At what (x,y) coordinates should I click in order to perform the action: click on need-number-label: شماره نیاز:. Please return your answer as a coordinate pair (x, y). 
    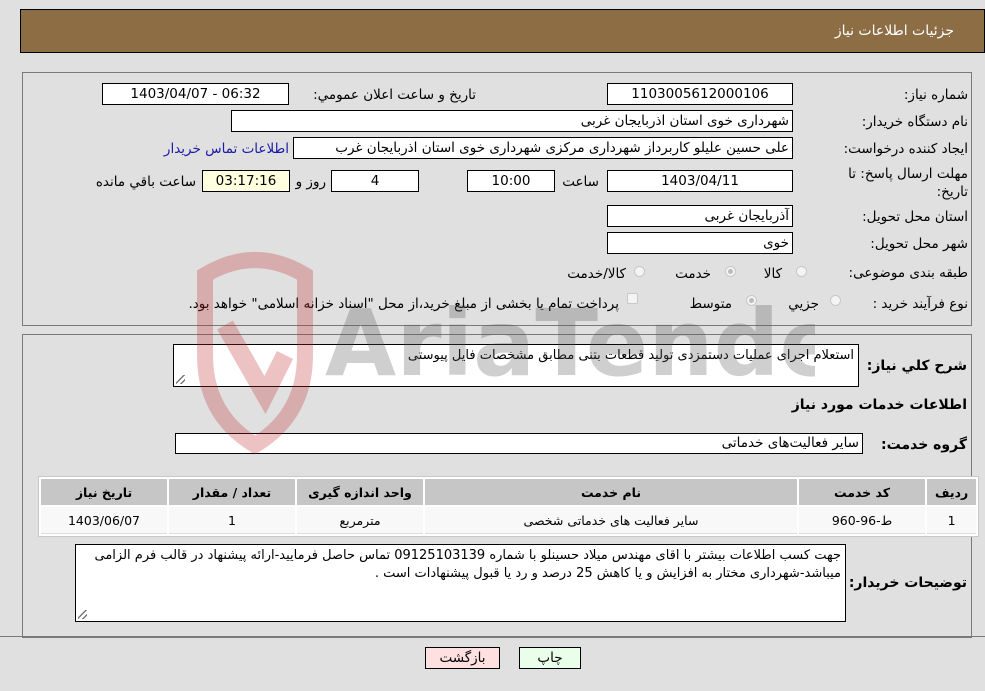
    Looking at the image, I should click on (935, 95).